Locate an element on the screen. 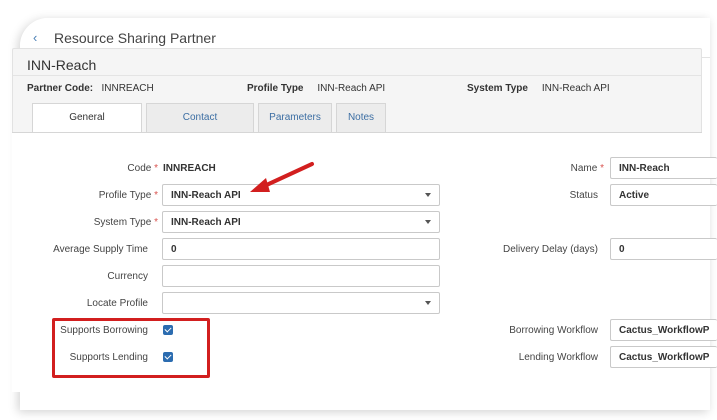  delivery-delay-input: 0 is located at coordinates (663, 249).